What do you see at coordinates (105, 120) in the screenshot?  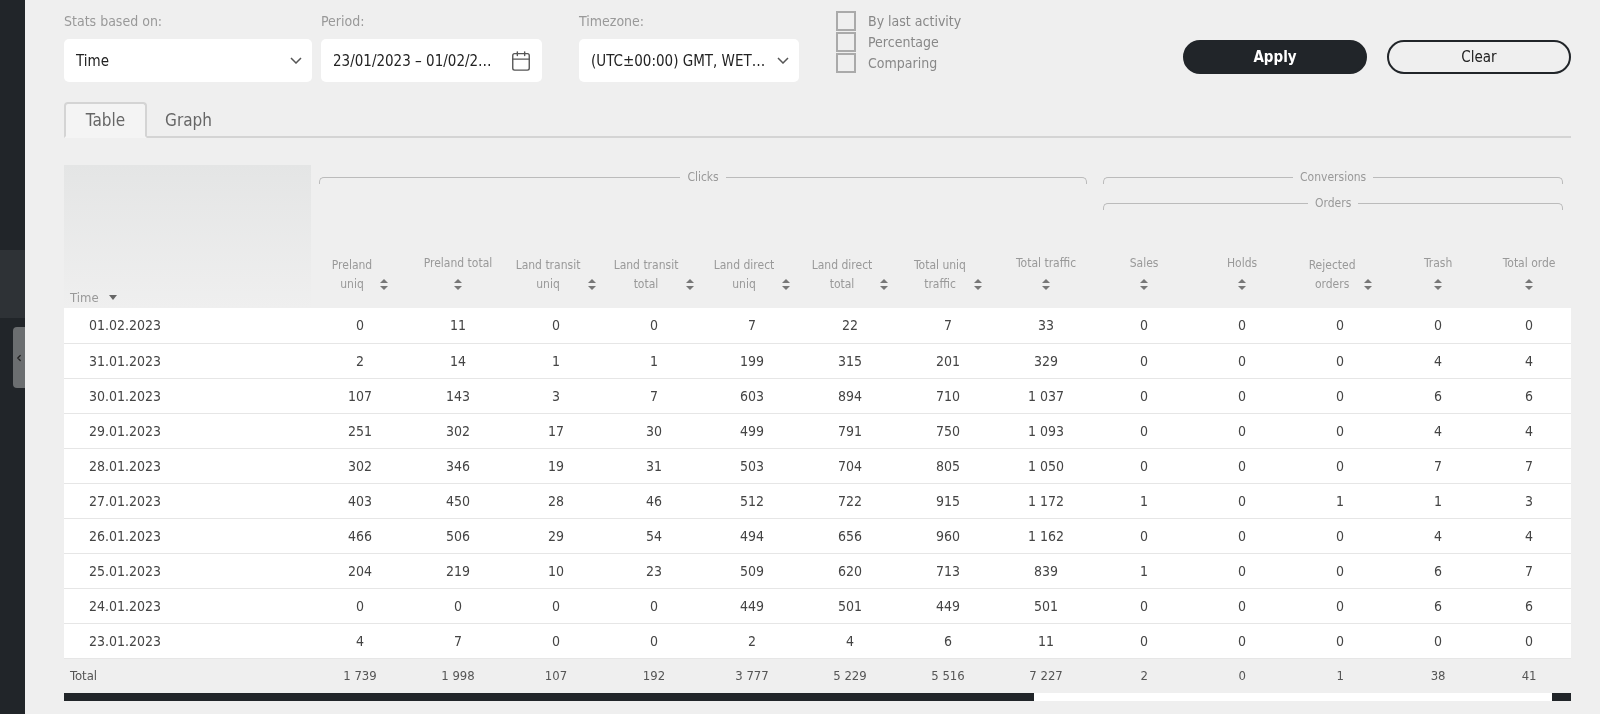 I see `tab: Table` at bounding box center [105, 120].